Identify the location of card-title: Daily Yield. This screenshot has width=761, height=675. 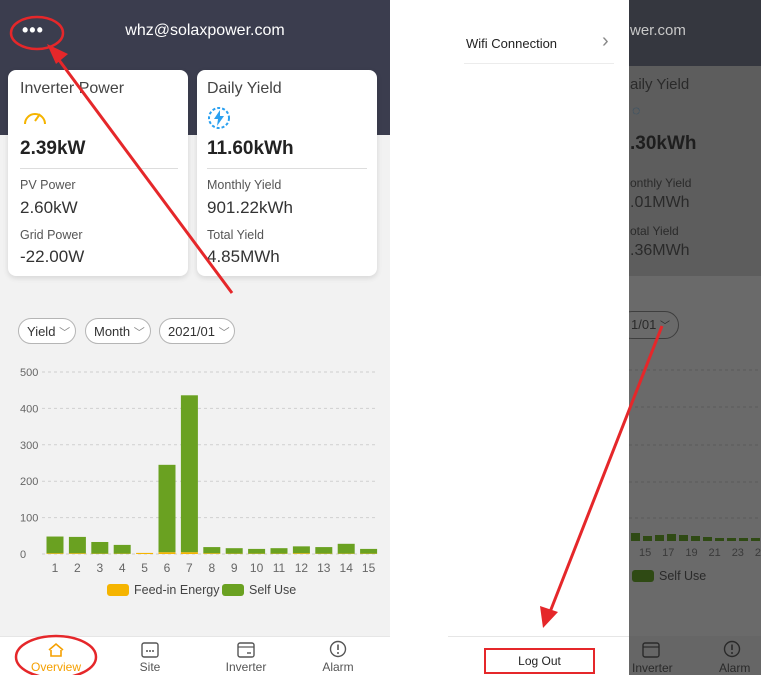
(244, 88).